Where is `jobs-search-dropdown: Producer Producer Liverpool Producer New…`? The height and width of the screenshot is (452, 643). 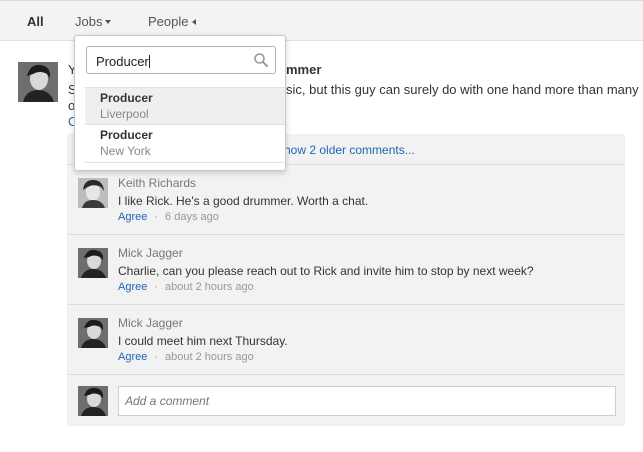 jobs-search-dropdown: Producer Producer Liverpool Producer New… is located at coordinates (180, 103).